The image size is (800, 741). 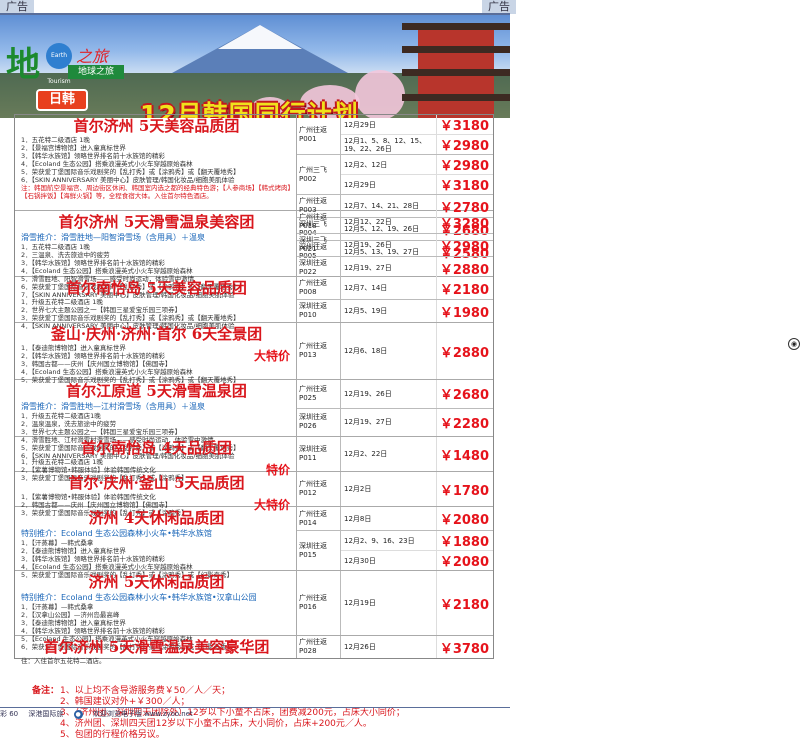 What do you see at coordinates (319, 174) in the screenshot?
I see `departure-code: 广州三飞 P002` at bounding box center [319, 174].